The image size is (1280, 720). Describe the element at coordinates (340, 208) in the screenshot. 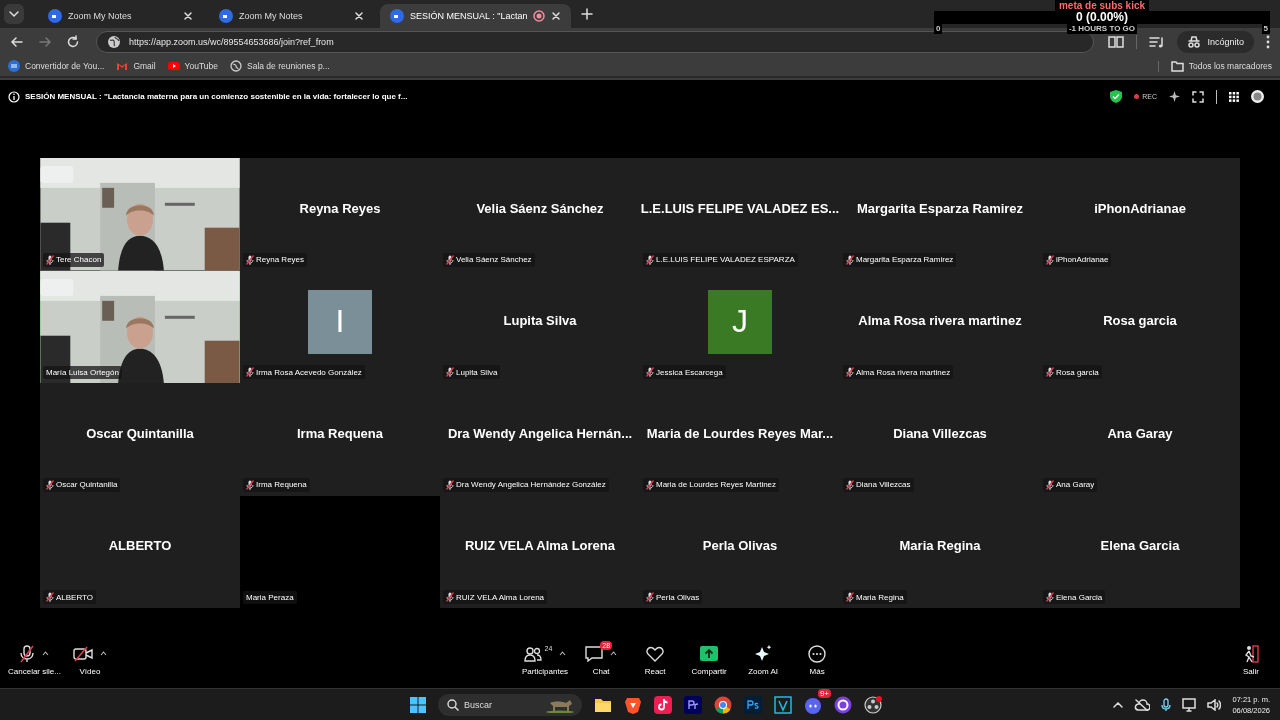

I see `participant-name: Reyna Reyes` at that location.